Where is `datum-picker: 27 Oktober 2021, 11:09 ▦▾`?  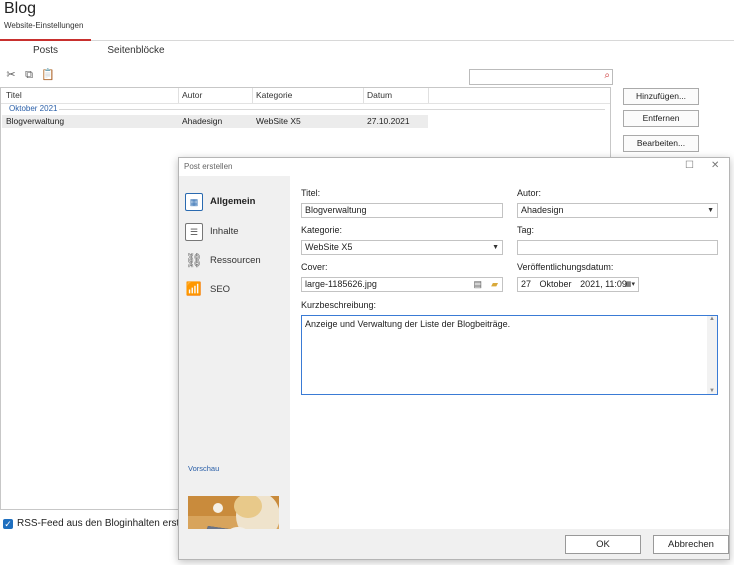 datum-picker: 27 Oktober 2021, 11:09 ▦▾ is located at coordinates (578, 284).